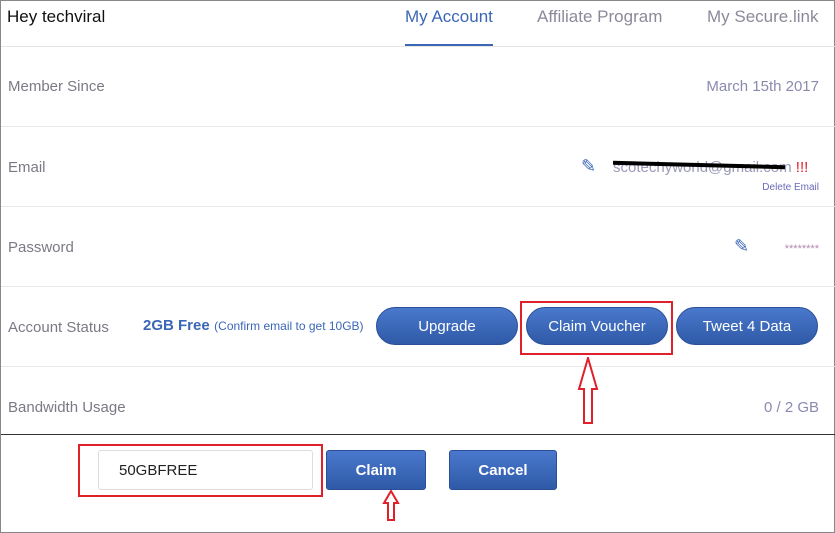  What do you see at coordinates (790, 187) in the screenshot?
I see `delete-email-link: Delete Email` at bounding box center [790, 187].